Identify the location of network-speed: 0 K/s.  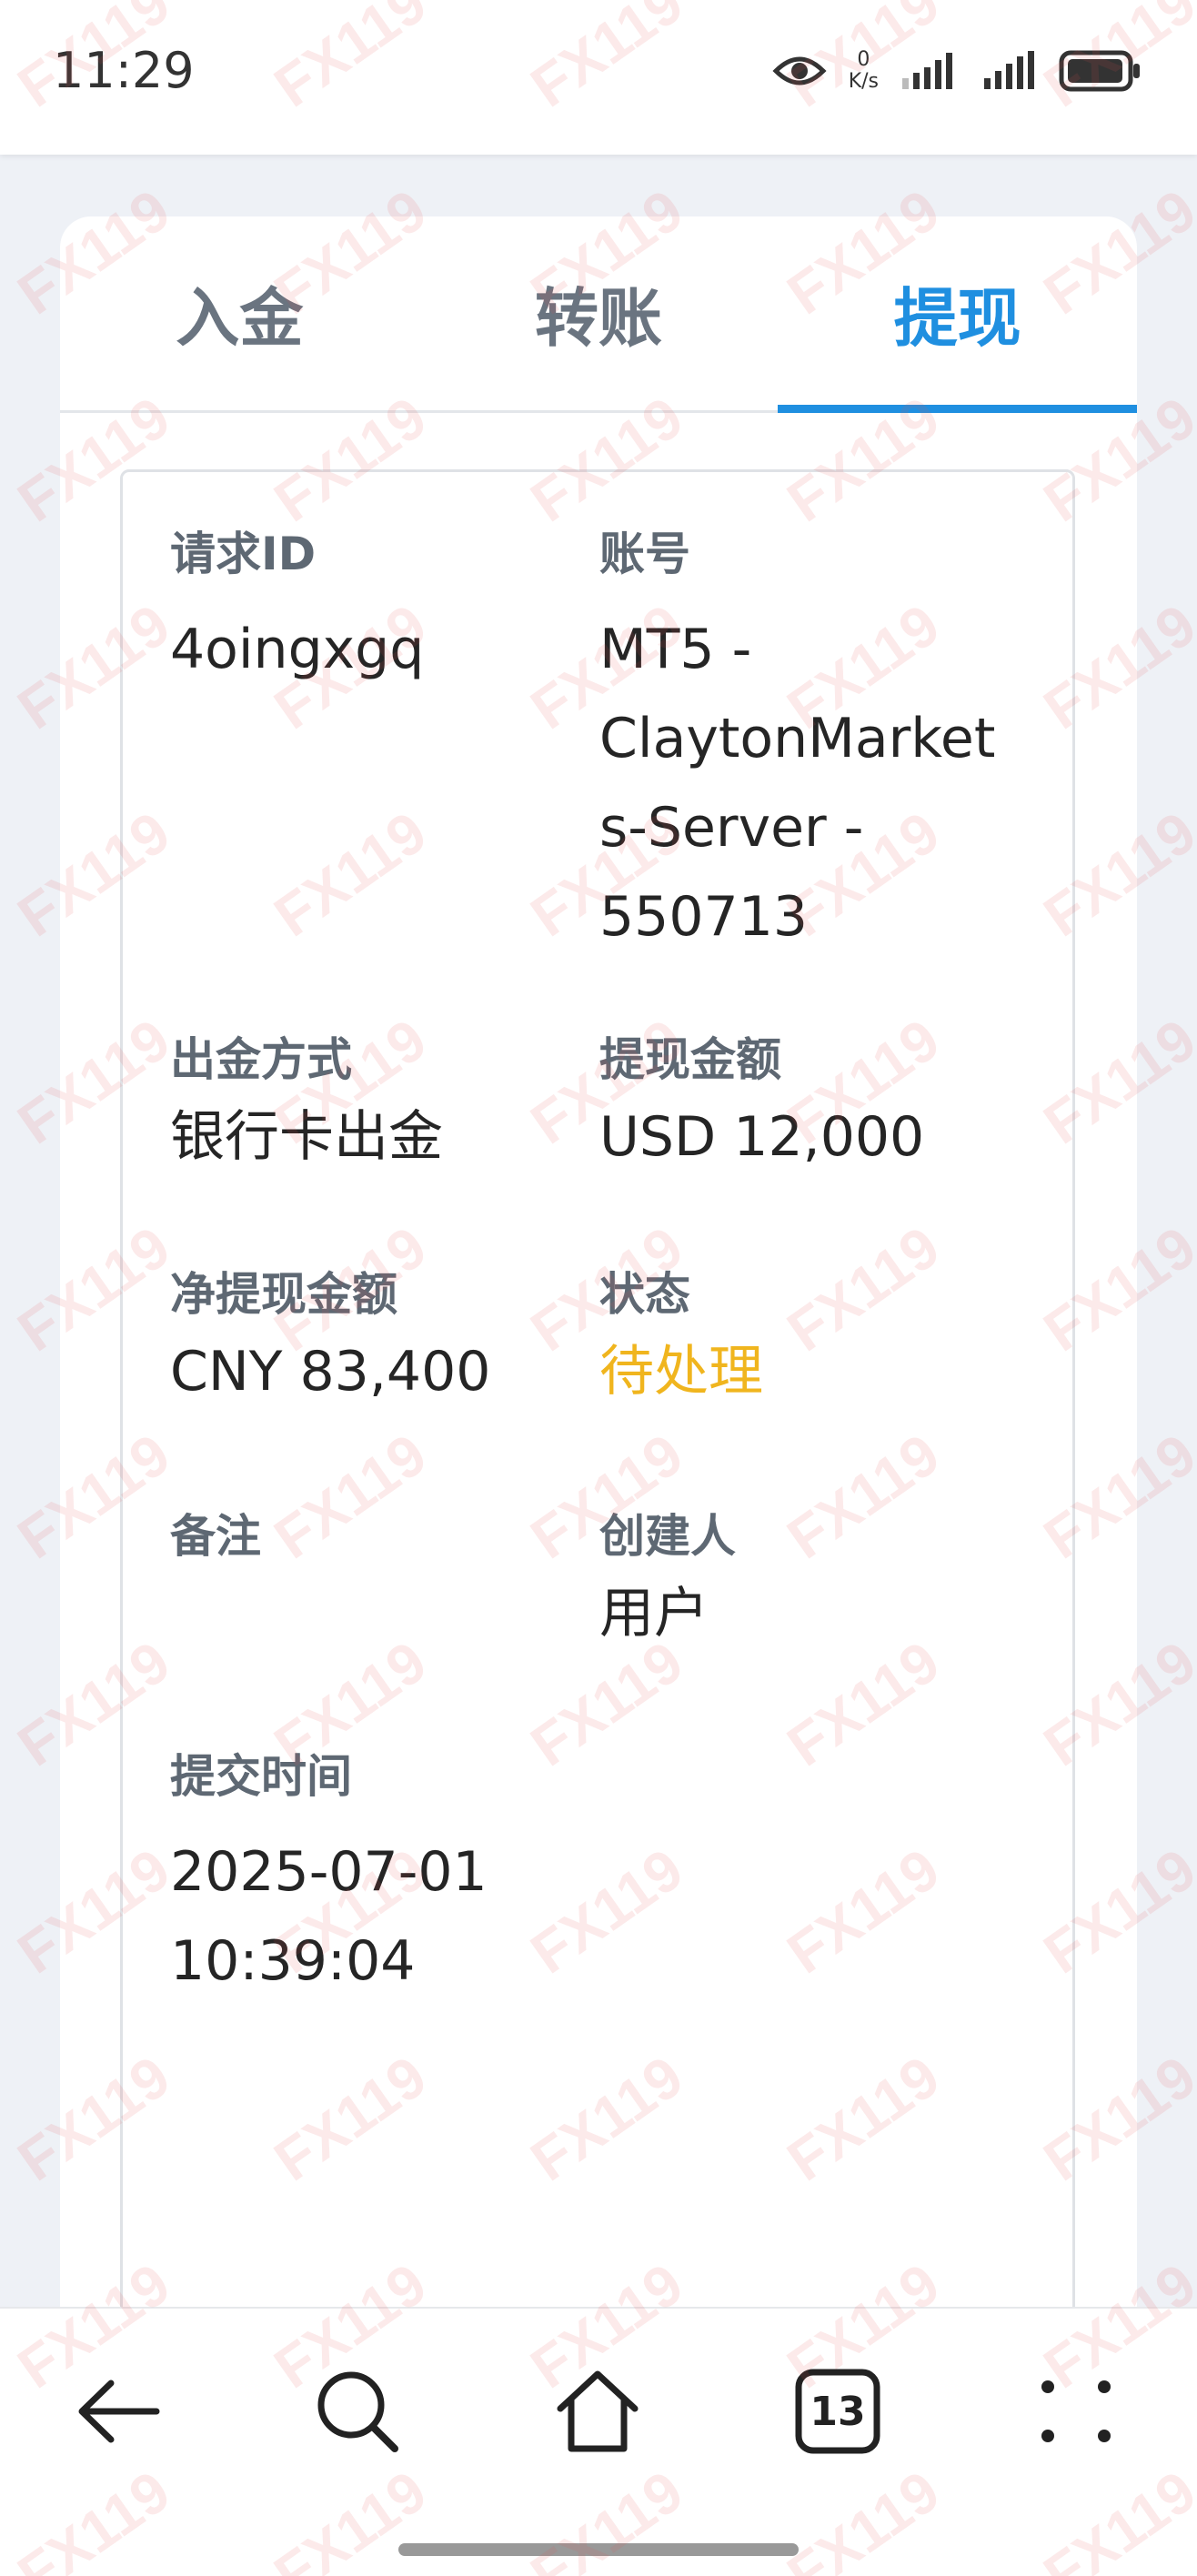
(864, 71).